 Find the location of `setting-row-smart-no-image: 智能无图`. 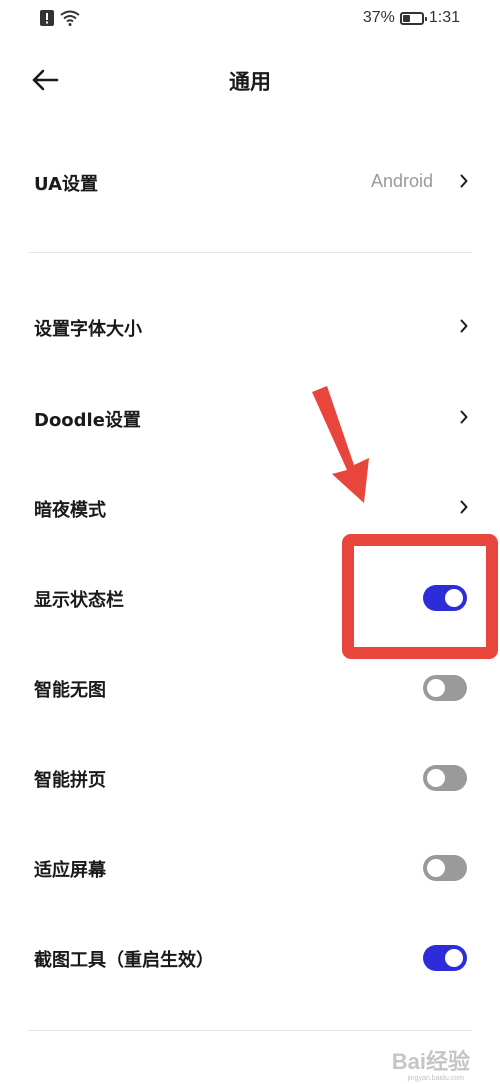

setting-row-smart-no-image: 智能无图 is located at coordinates (250, 688).